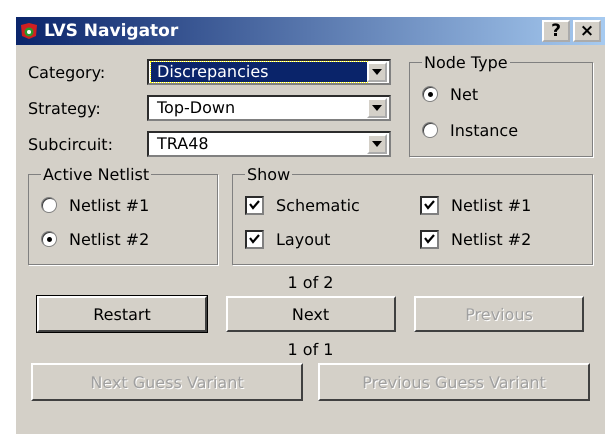 The width and height of the screenshot is (605, 434). I want to click on app-logo-icon, so click(29, 31).